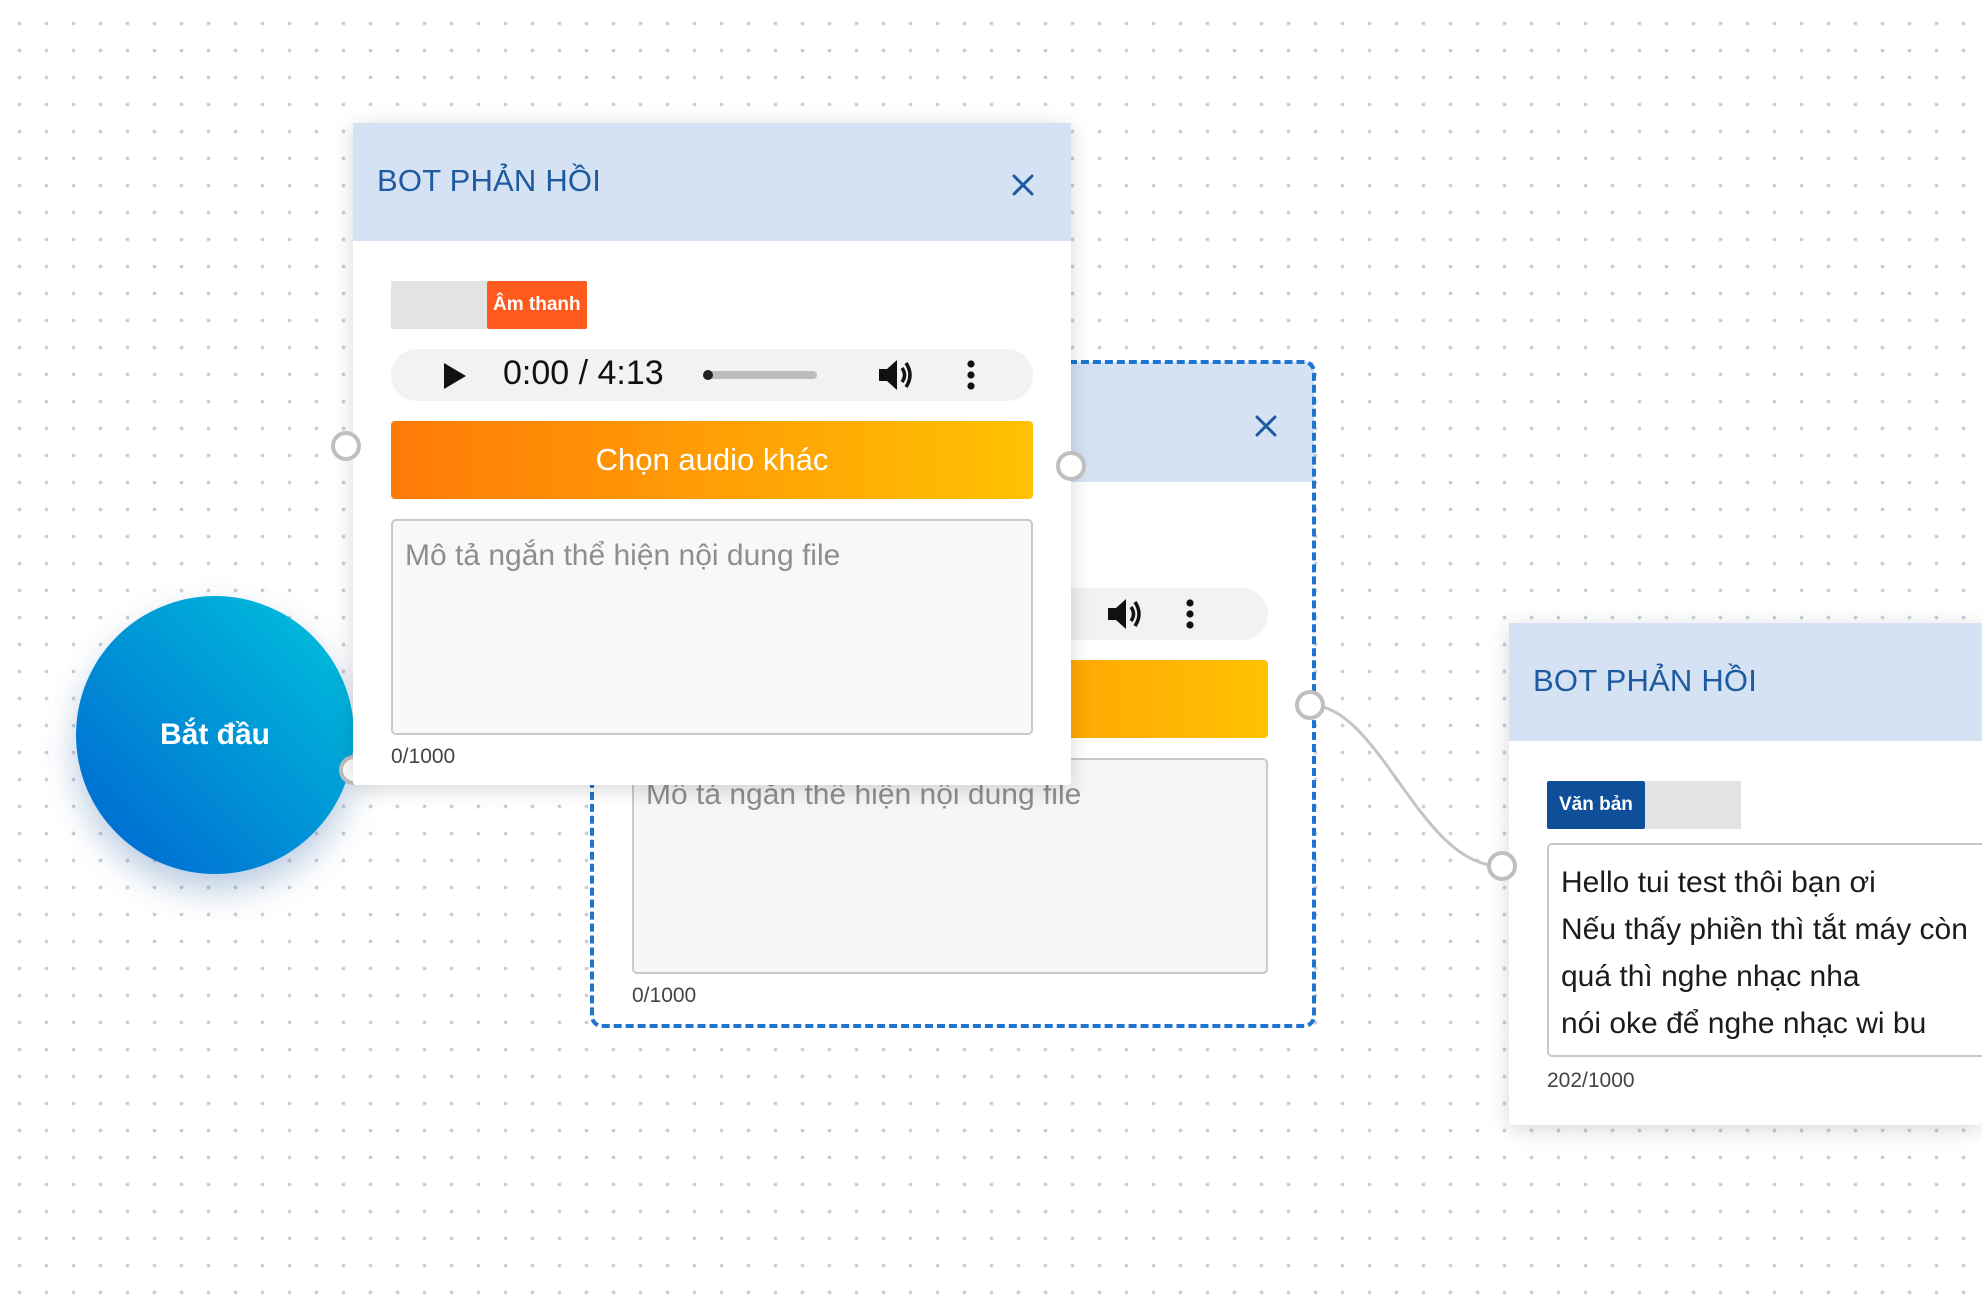 The height and width of the screenshot is (1312, 1982). I want to click on front-card-output-handle, so click(1071, 466).